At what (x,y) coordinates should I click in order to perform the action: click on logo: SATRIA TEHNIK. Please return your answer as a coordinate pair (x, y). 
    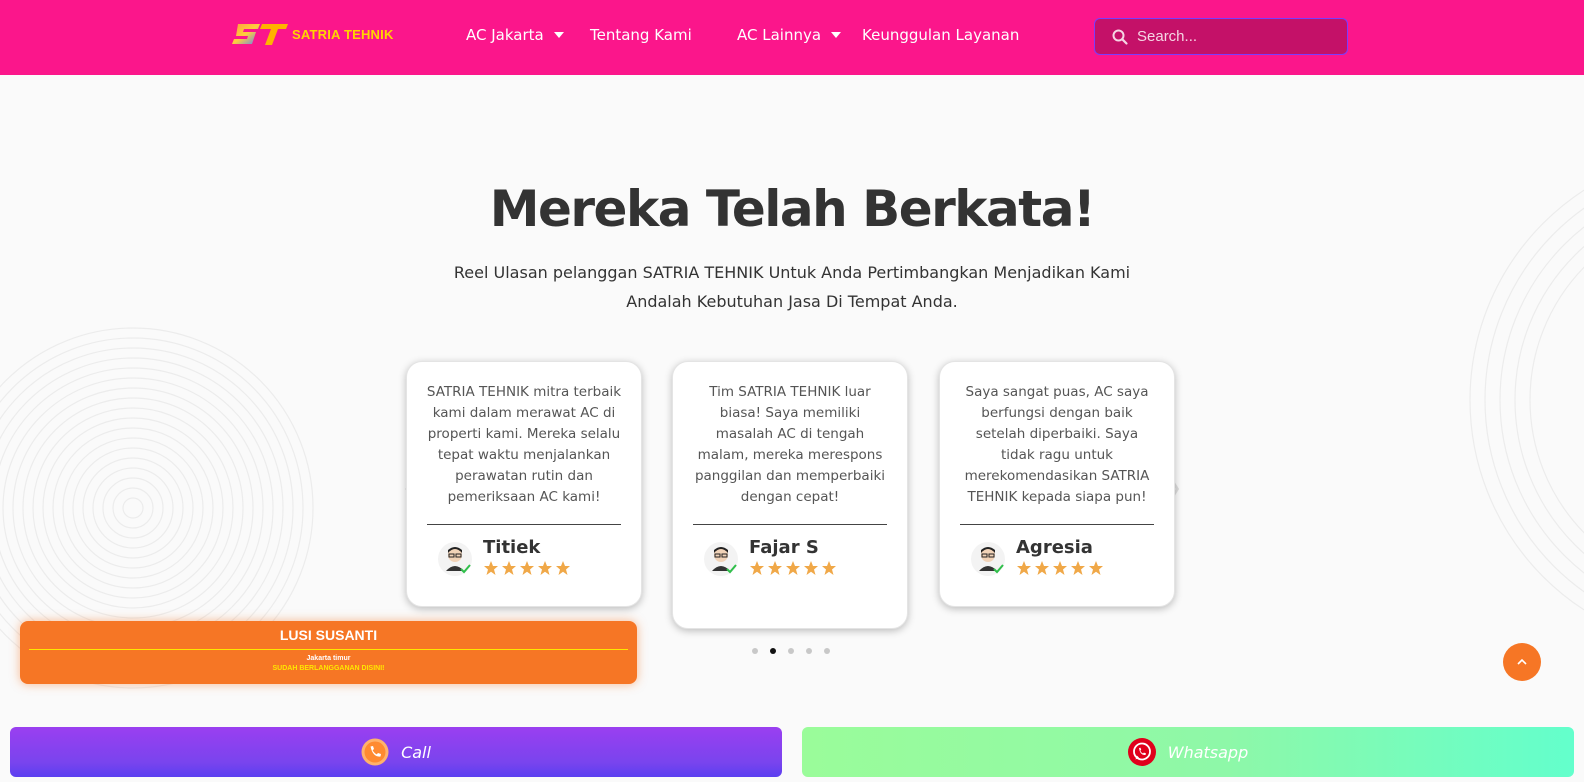
    Looking at the image, I should click on (313, 34).